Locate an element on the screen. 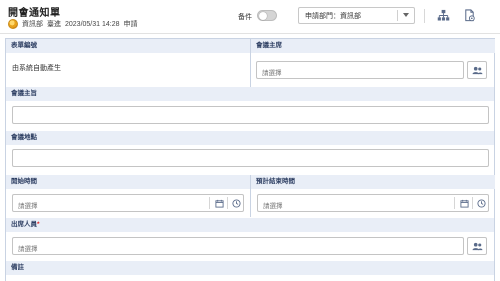  required-mark: * is located at coordinates (38, 224).